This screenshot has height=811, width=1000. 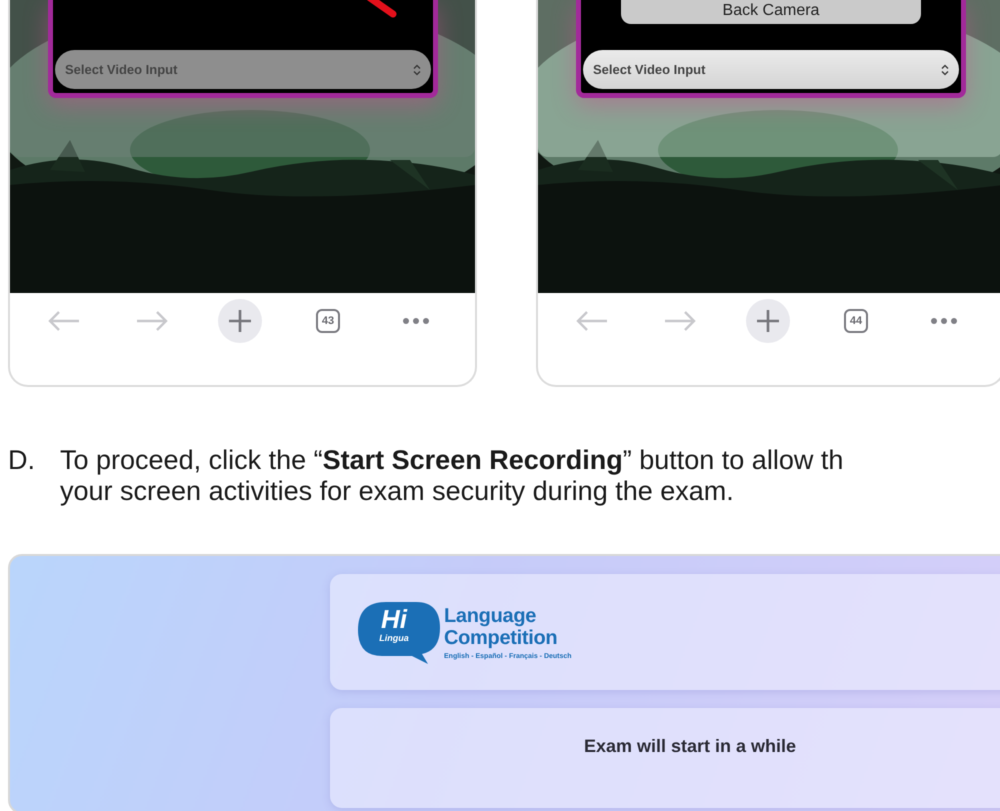 What do you see at coordinates (22, 461) in the screenshot?
I see `list-marker: D.` at bounding box center [22, 461].